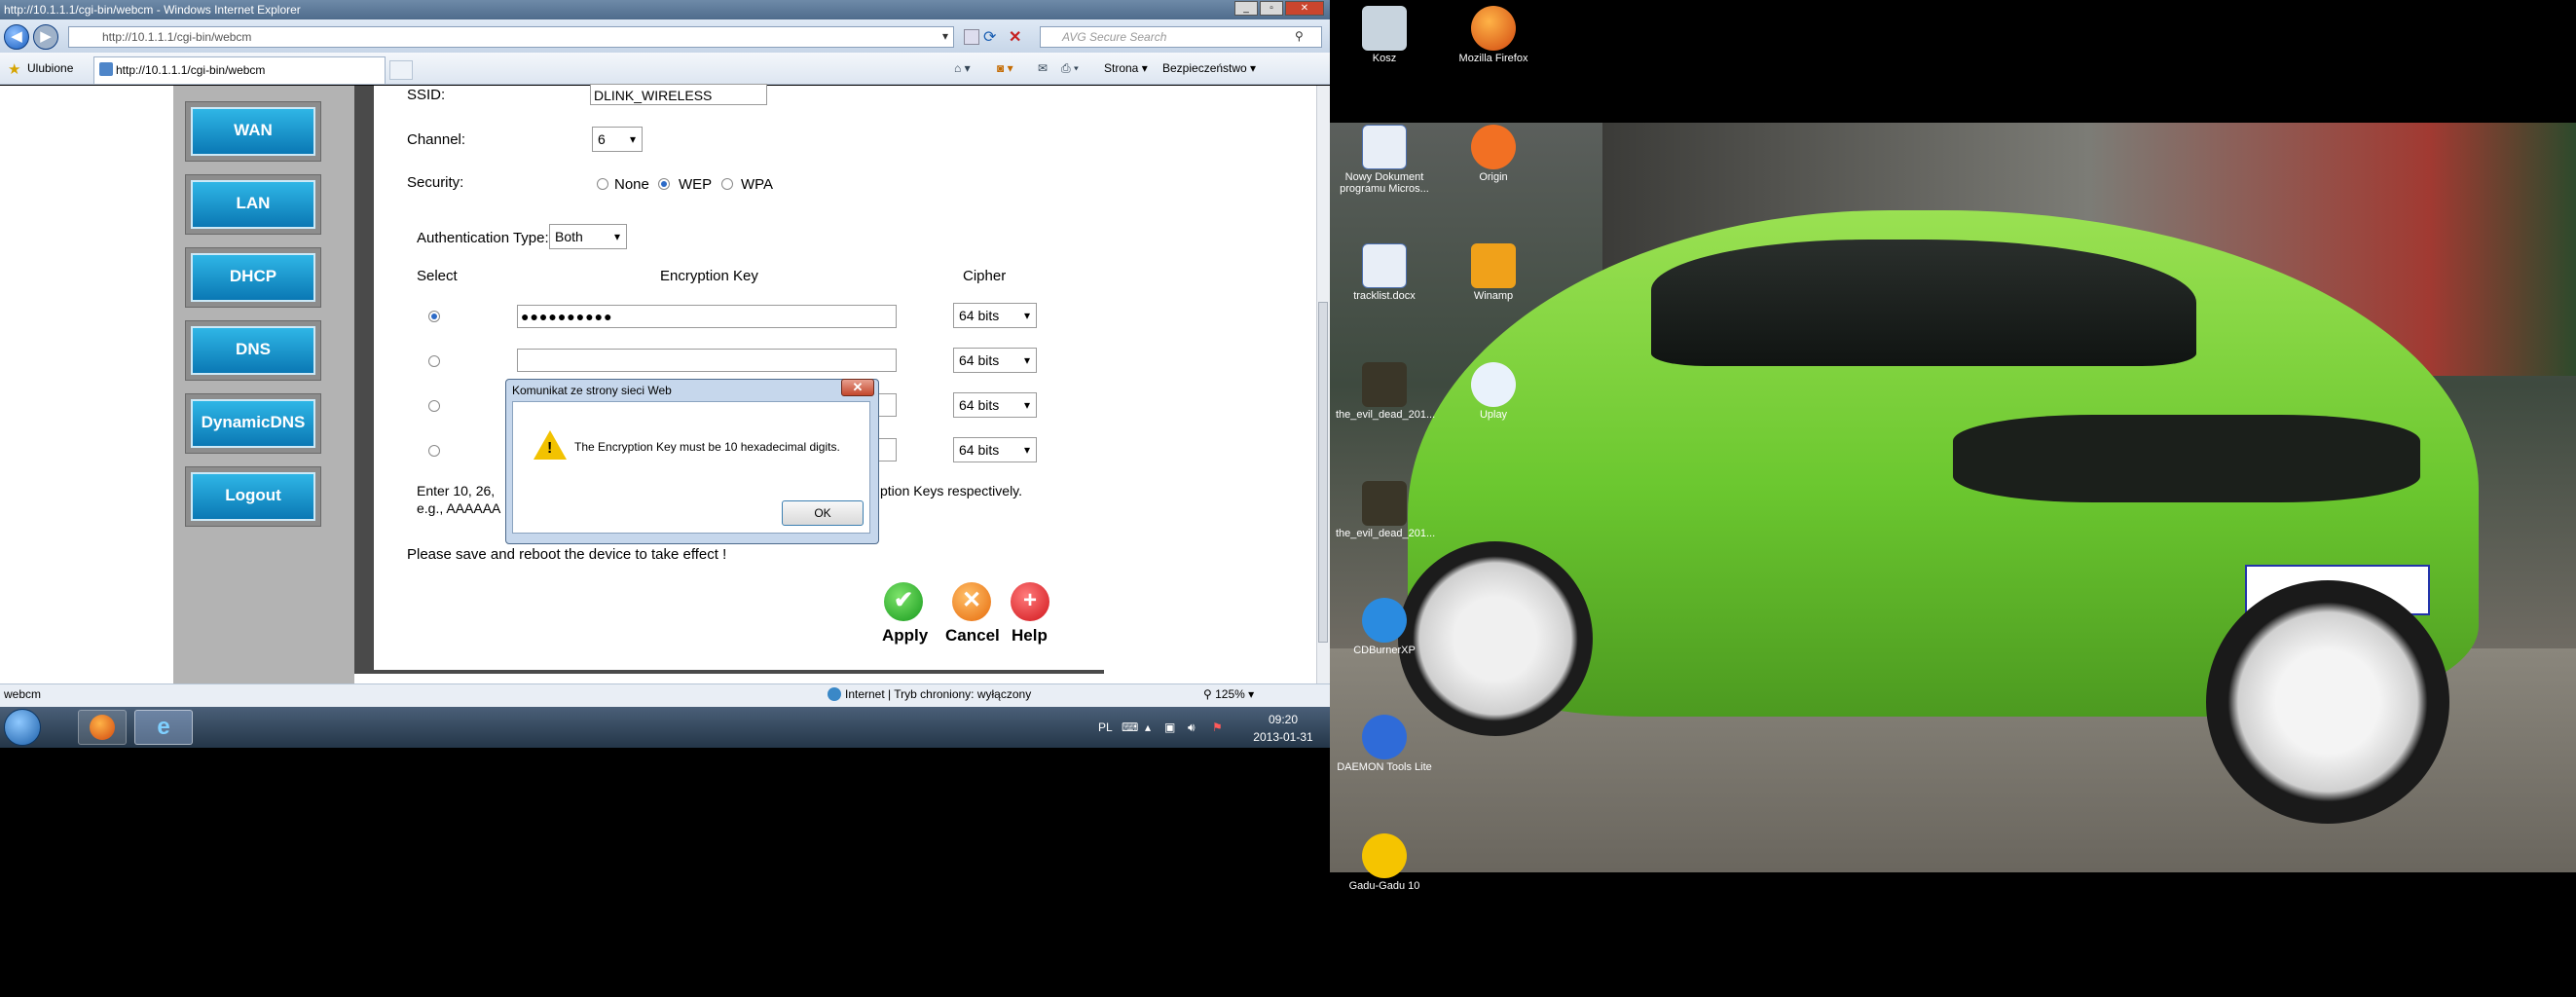 The width and height of the screenshot is (2576, 997). I want to click on desktop-icon-cdburnerxp: CDBurnerXP, so click(1384, 627).